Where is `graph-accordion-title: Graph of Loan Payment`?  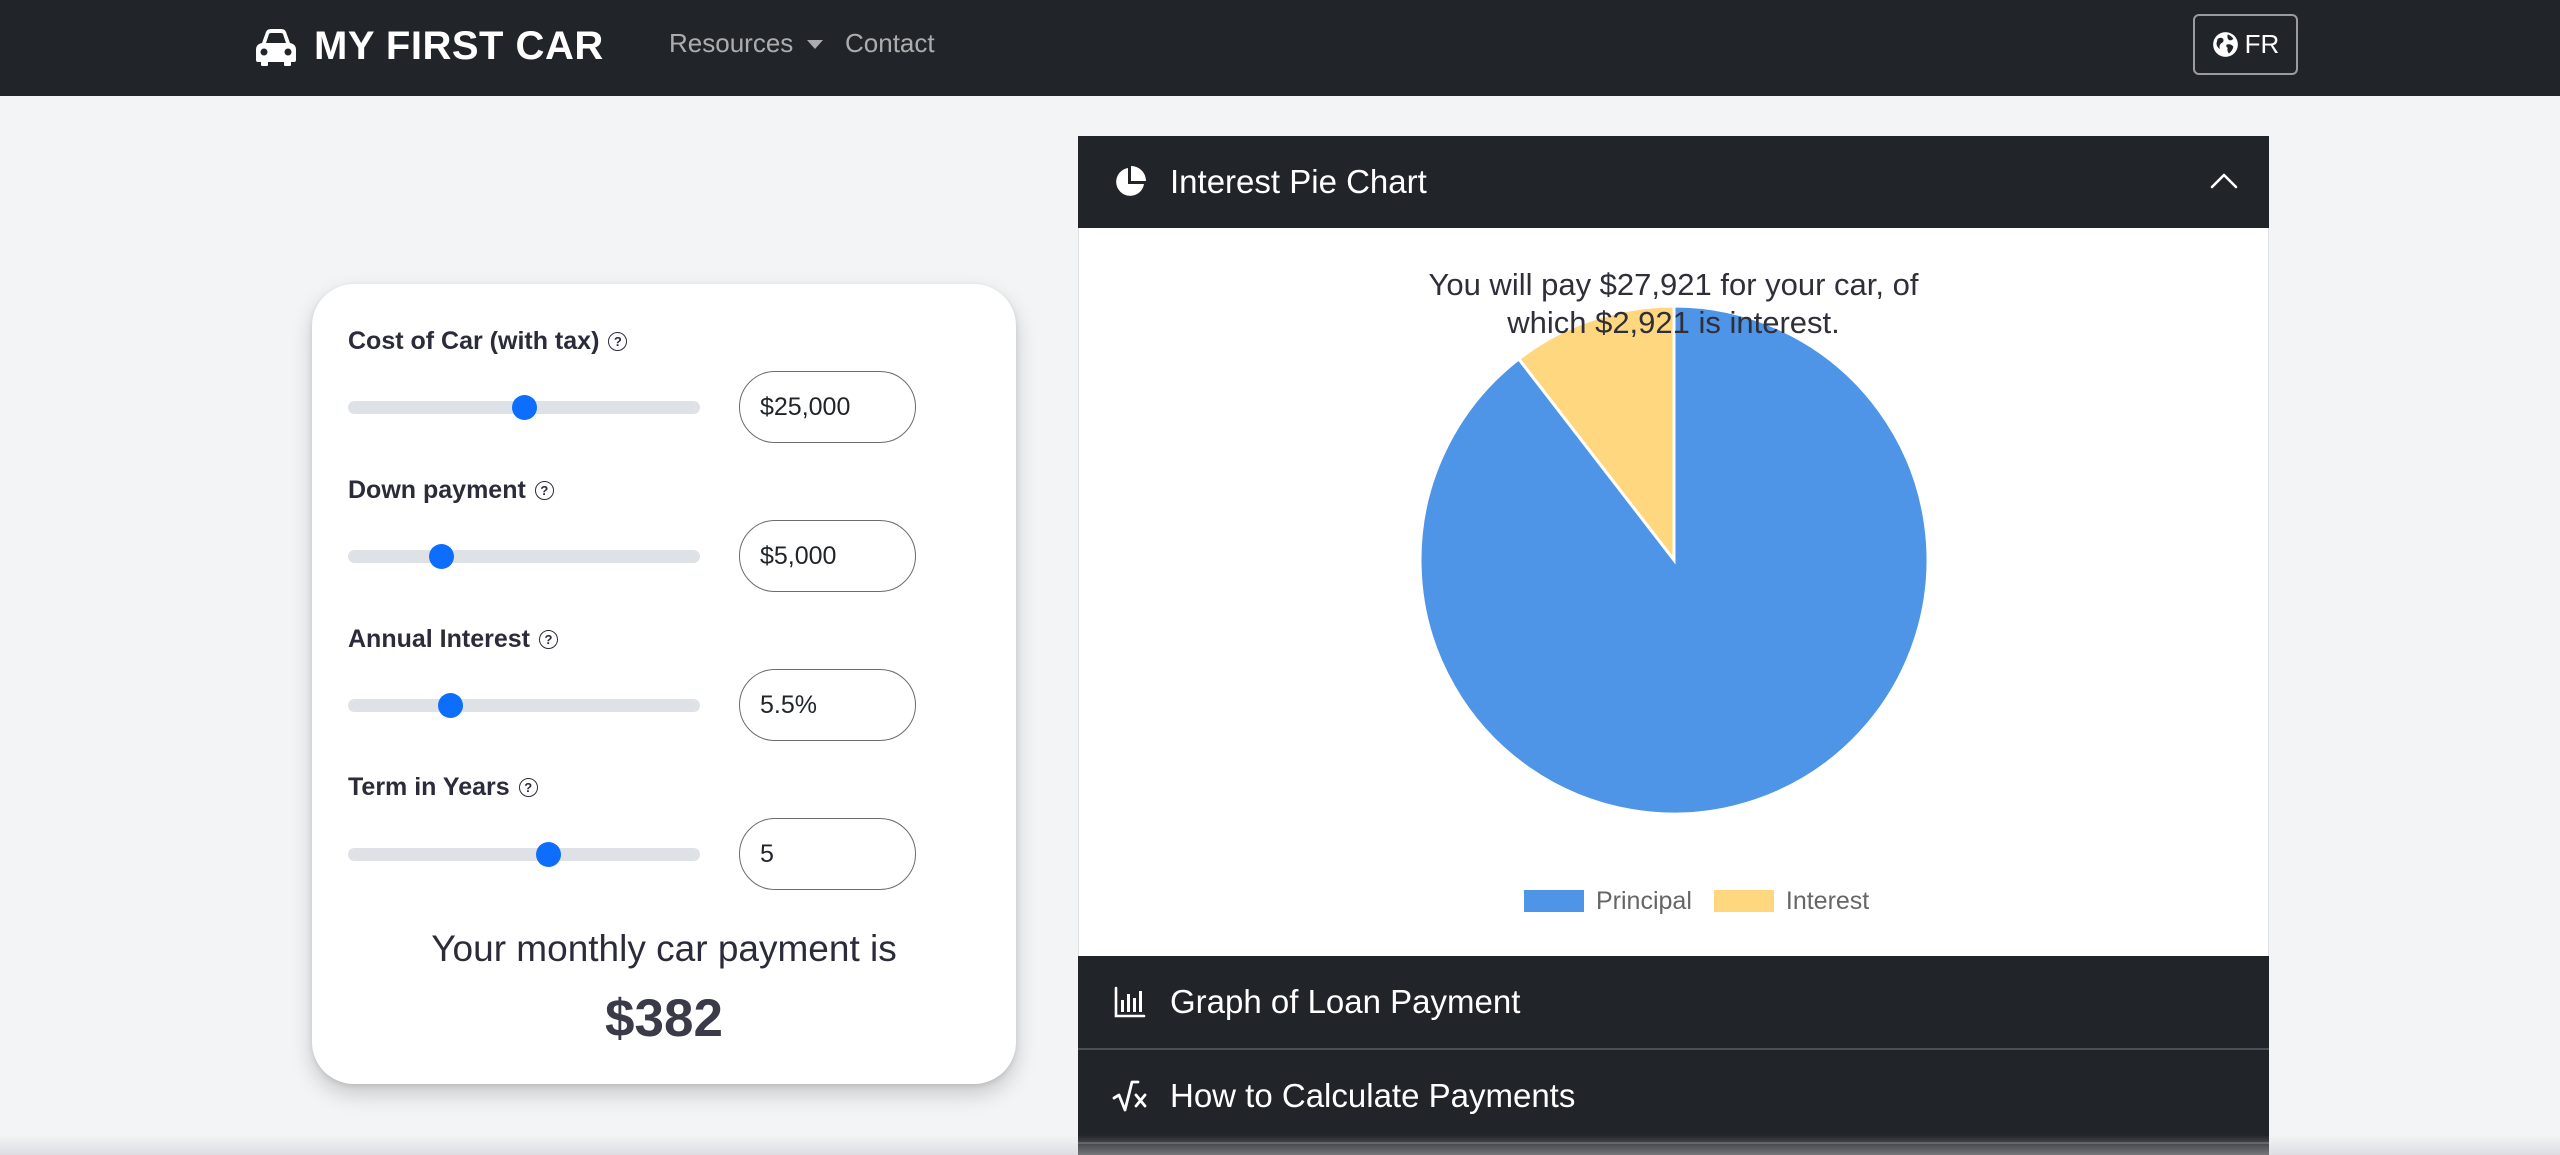
graph-accordion-title: Graph of Loan Payment is located at coordinates (1345, 1001).